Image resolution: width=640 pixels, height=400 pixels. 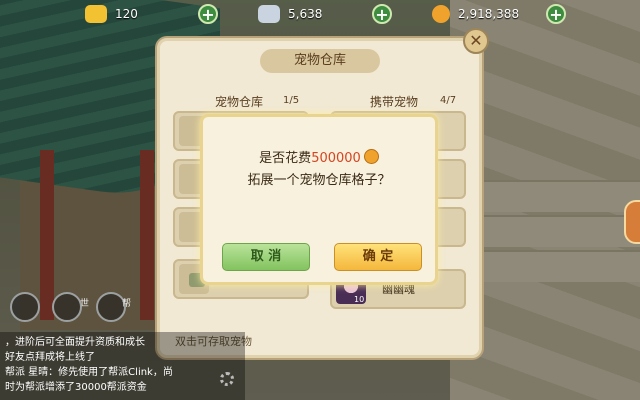 What do you see at coordinates (85, 304) in the screenshot?
I see `world-voice-label: 世` at bounding box center [85, 304].